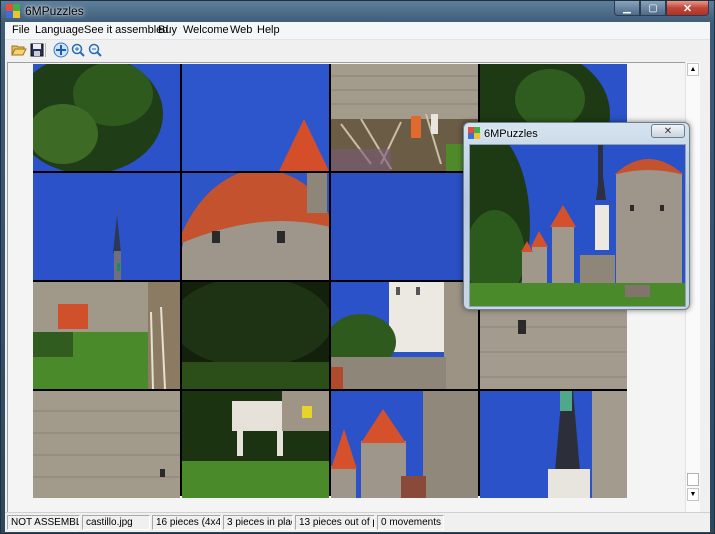 This screenshot has height=534, width=715. I want to click on assembled-preview-image, so click(577, 225).